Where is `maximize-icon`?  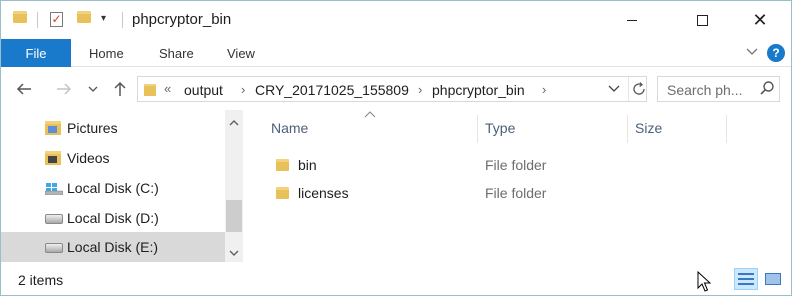 maximize-icon is located at coordinates (702, 20).